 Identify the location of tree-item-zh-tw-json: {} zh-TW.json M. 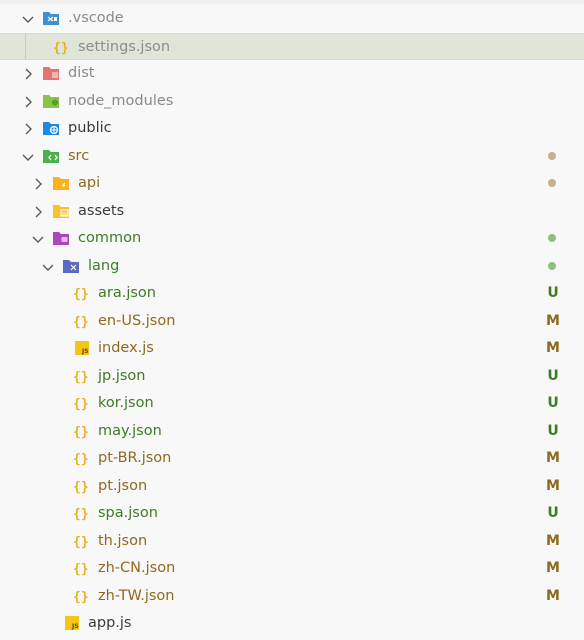
(292, 596).